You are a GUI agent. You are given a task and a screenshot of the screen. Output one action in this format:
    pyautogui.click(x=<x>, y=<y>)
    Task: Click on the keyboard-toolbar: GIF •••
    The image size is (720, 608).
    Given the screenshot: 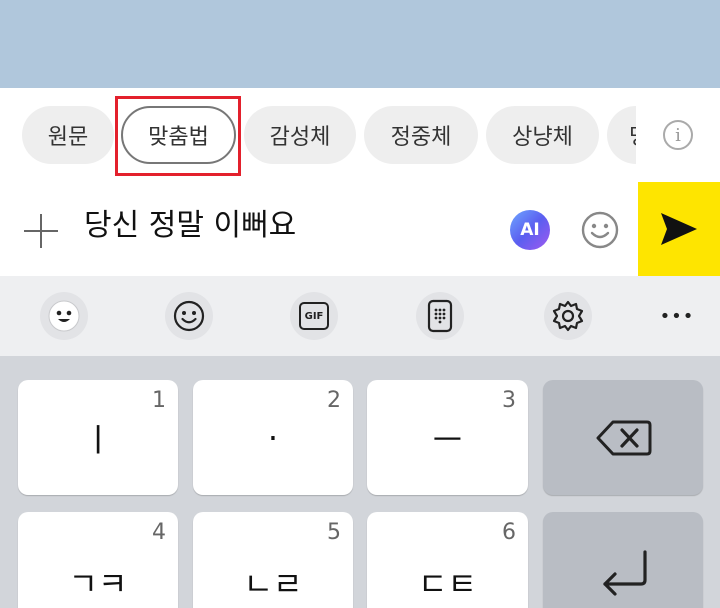 What is the action you would take?
    pyautogui.click(x=360, y=316)
    